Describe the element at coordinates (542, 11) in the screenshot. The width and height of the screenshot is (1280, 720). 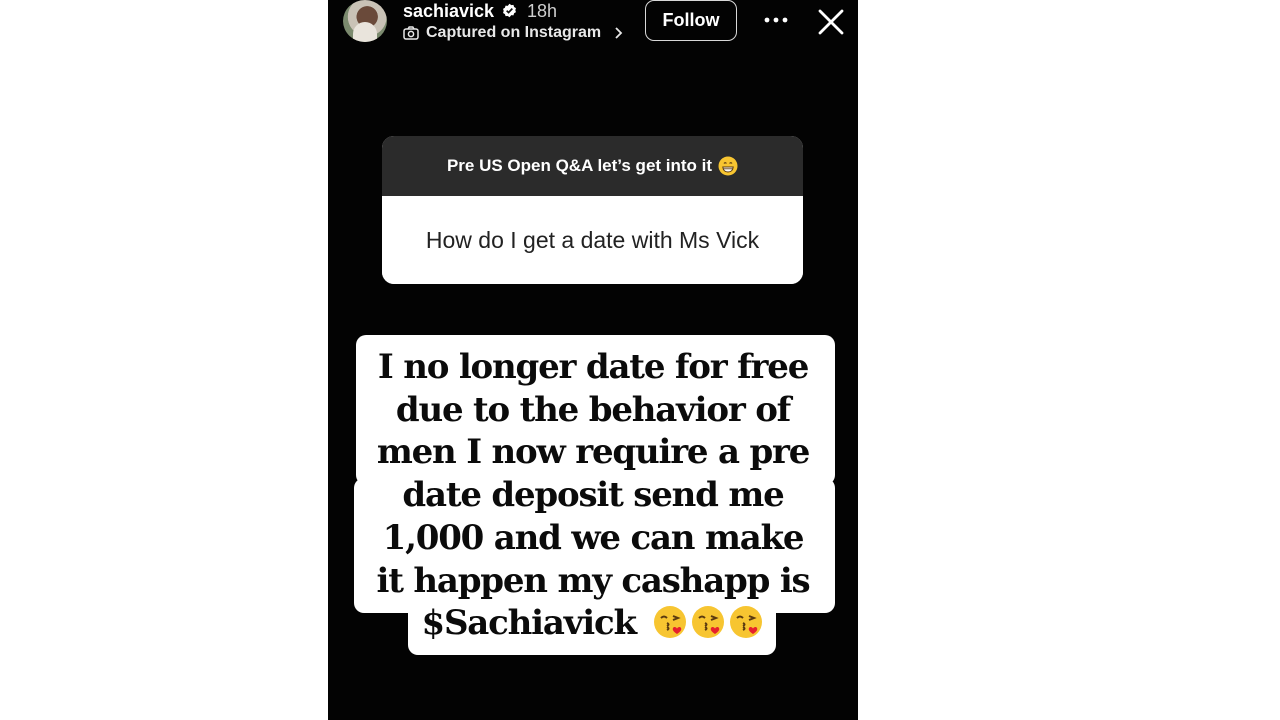
I see `post-time: 18h` at that location.